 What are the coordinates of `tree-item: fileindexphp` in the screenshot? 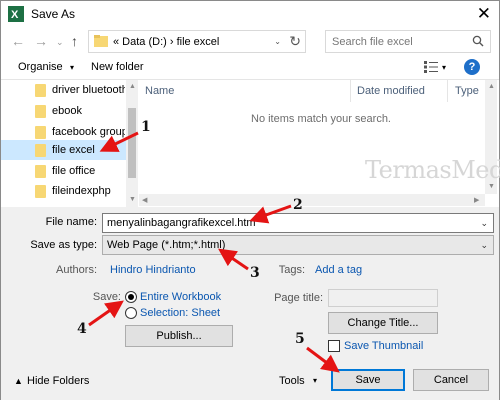 It's located at (63, 191).